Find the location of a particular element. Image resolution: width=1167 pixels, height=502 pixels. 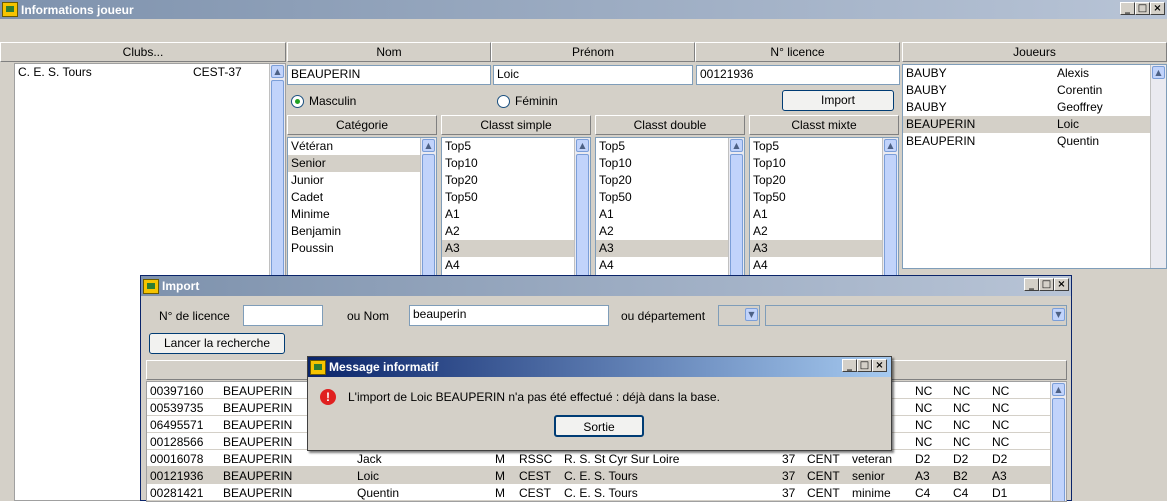

licence-field: 00121936 is located at coordinates (798, 75).